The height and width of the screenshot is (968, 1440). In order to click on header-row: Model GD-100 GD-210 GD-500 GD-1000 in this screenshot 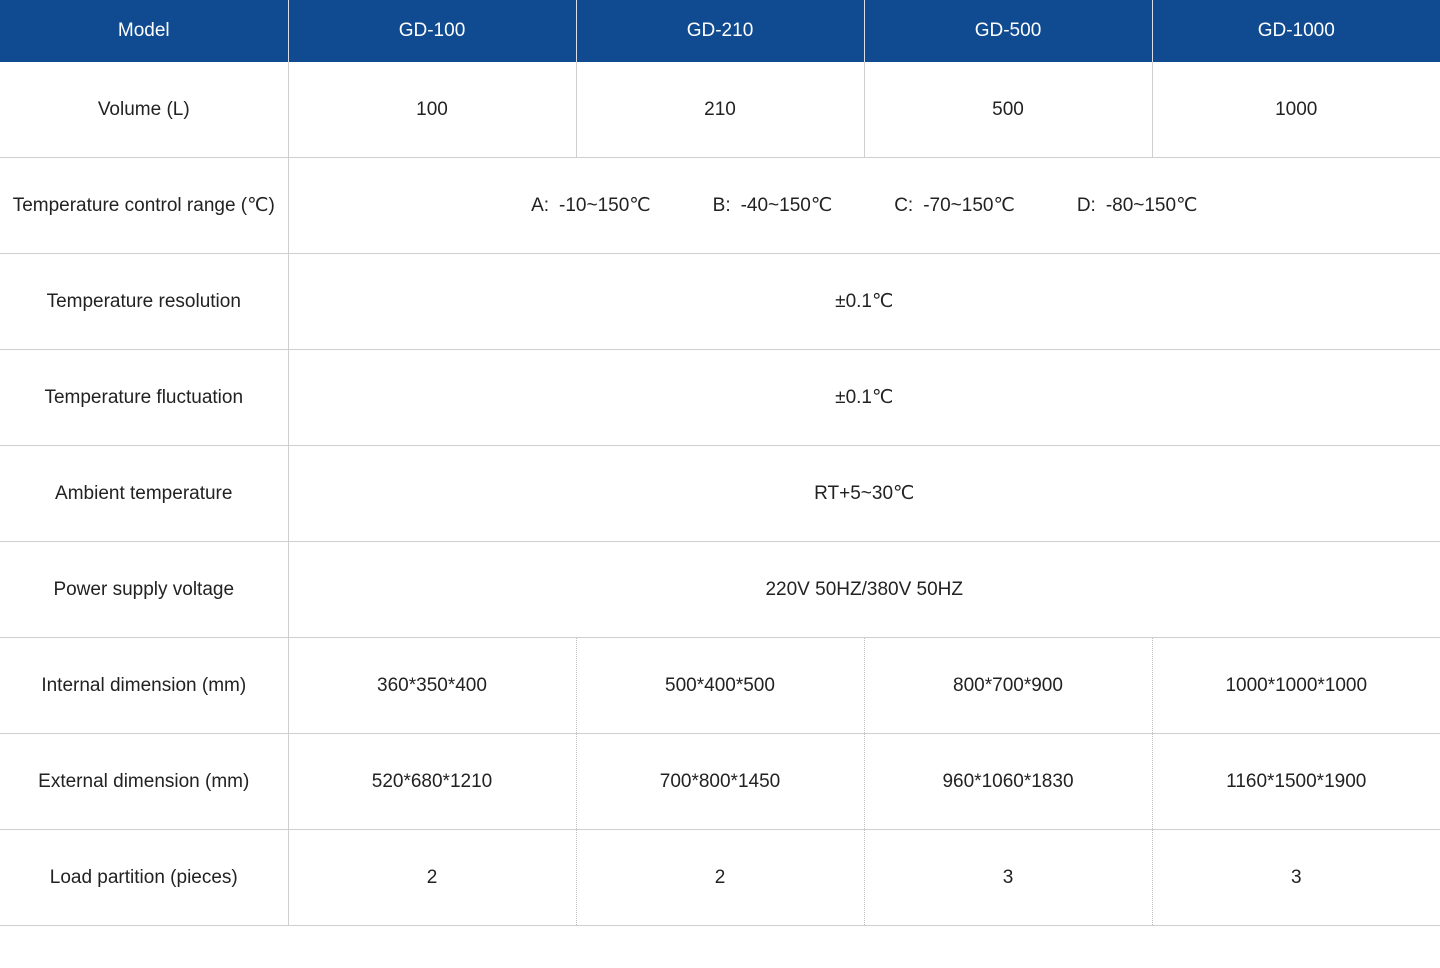, I will do `click(720, 31)`.